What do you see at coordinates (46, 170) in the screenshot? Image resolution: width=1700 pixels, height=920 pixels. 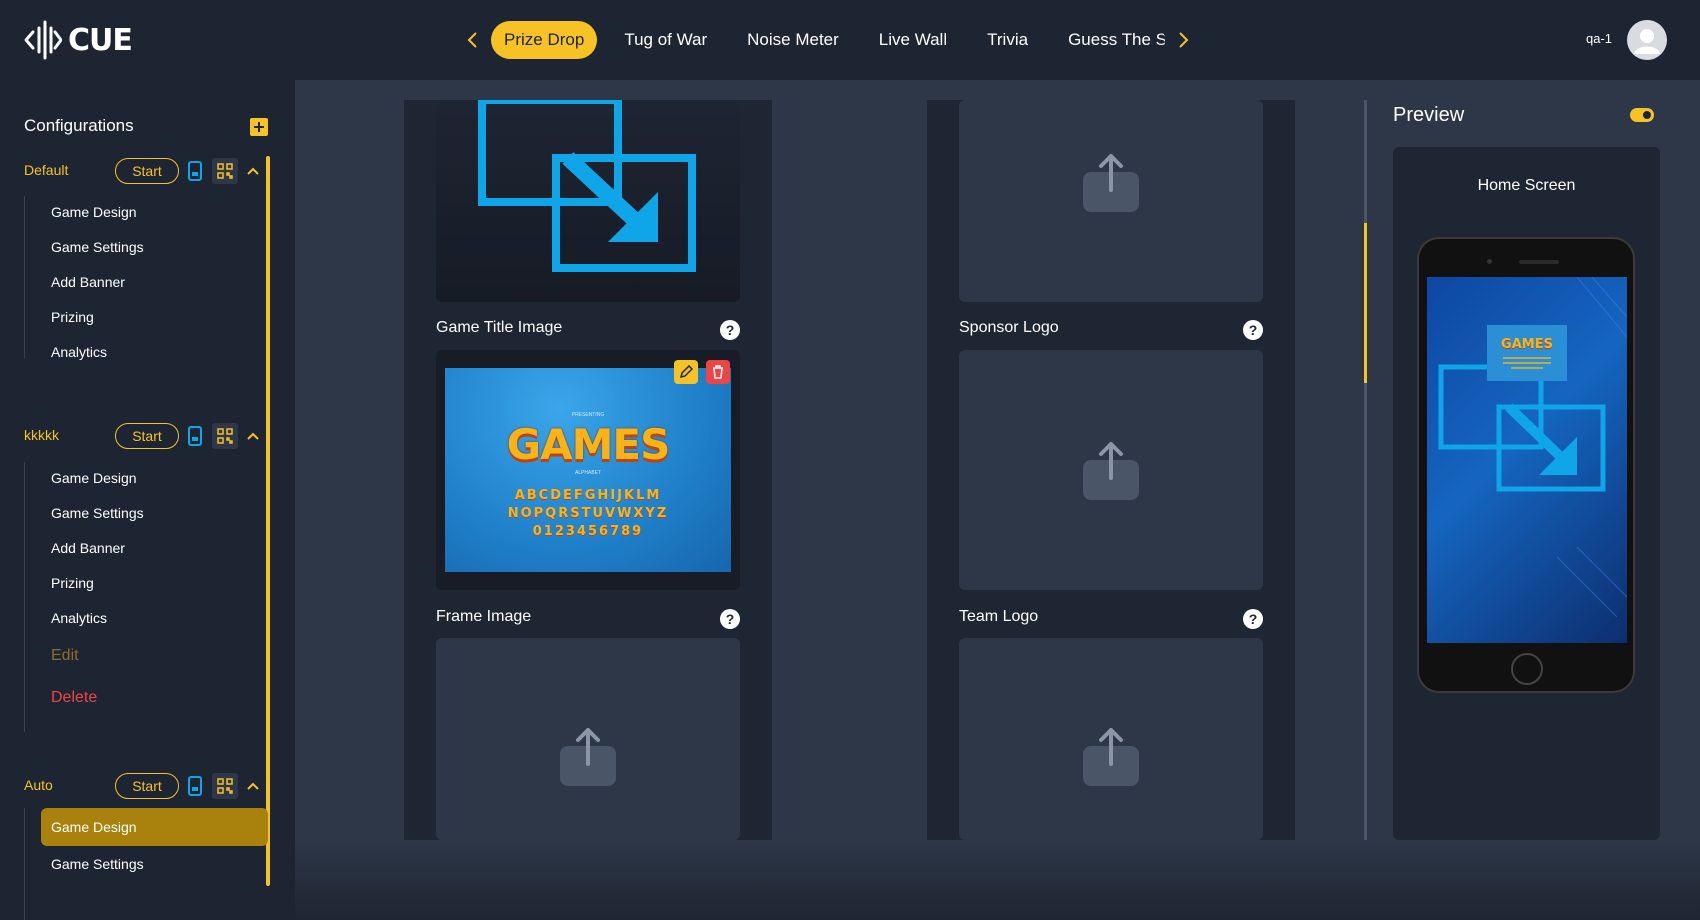 I see `config-name: Default` at bounding box center [46, 170].